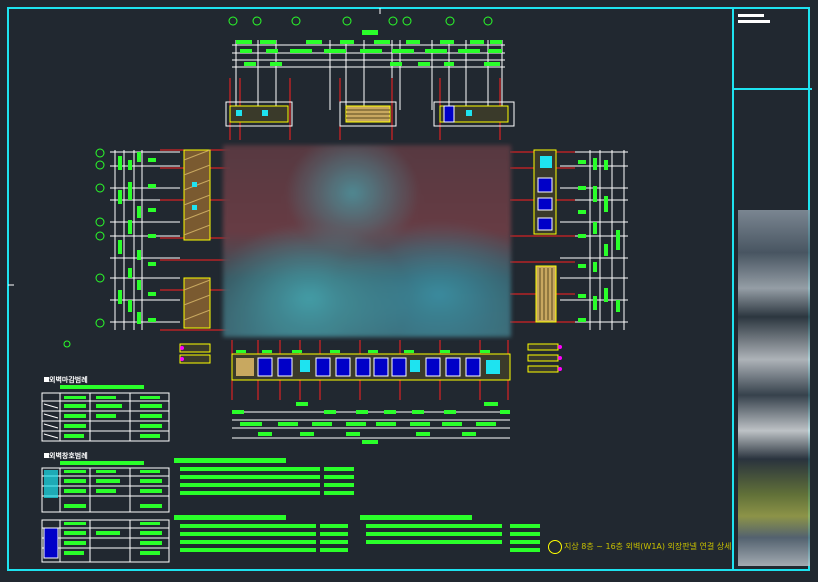  Describe the element at coordinates (367, 241) in the screenshot. I see `blurred-rendering-image` at that location.